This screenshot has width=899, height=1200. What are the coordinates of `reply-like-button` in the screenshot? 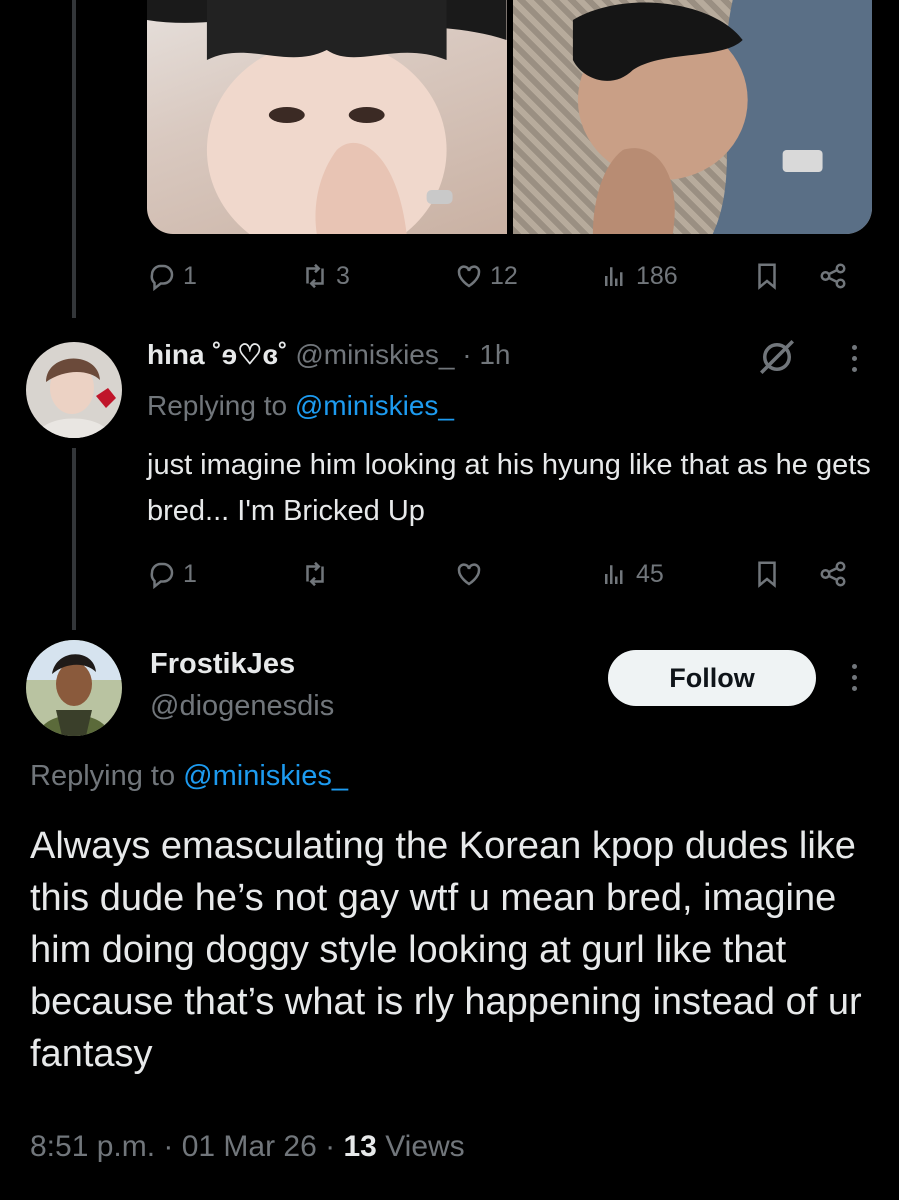 It's located at (469, 574).